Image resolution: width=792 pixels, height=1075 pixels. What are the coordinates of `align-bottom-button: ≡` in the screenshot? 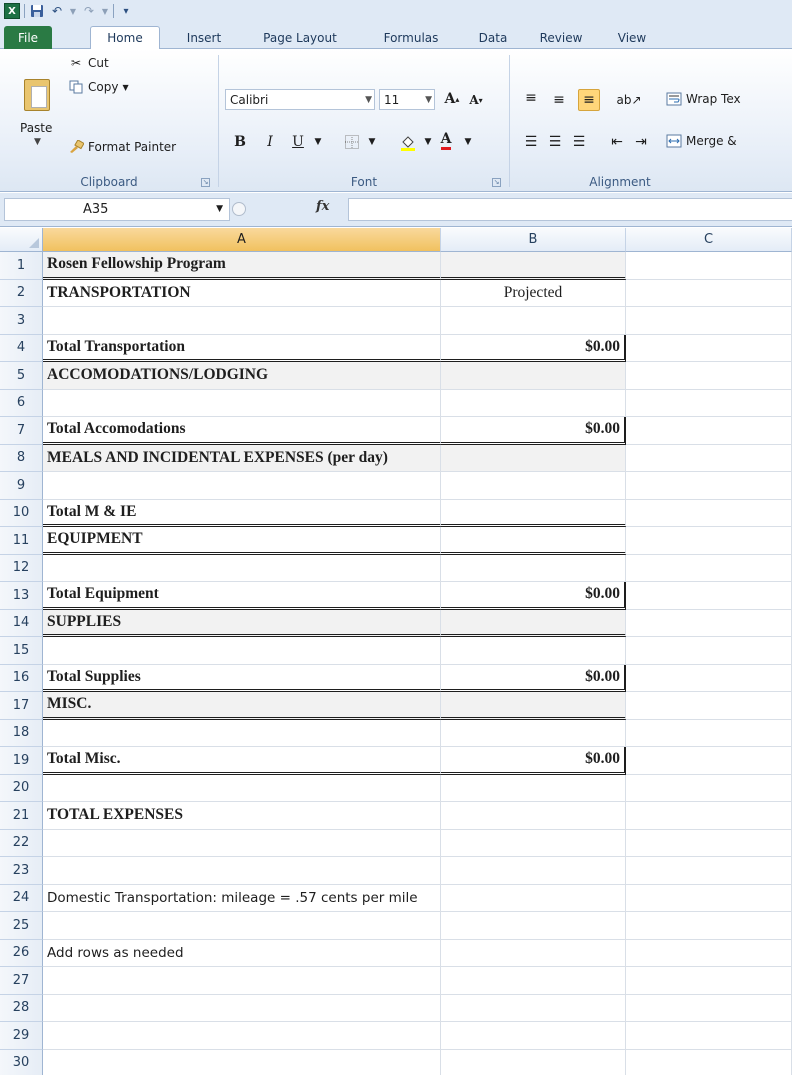 It's located at (589, 100).